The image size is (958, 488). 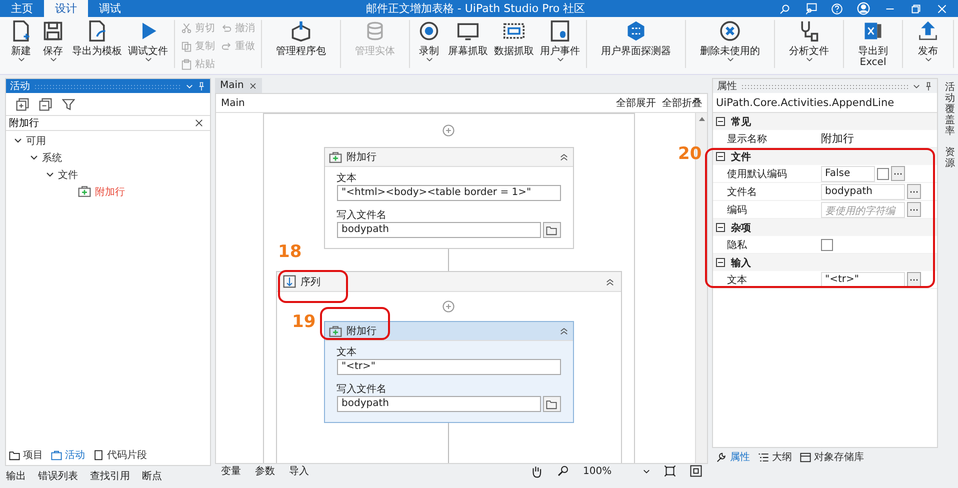 What do you see at coordinates (837, 8) in the screenshot?
I see `help-icon` at bounding box center [837, 8].